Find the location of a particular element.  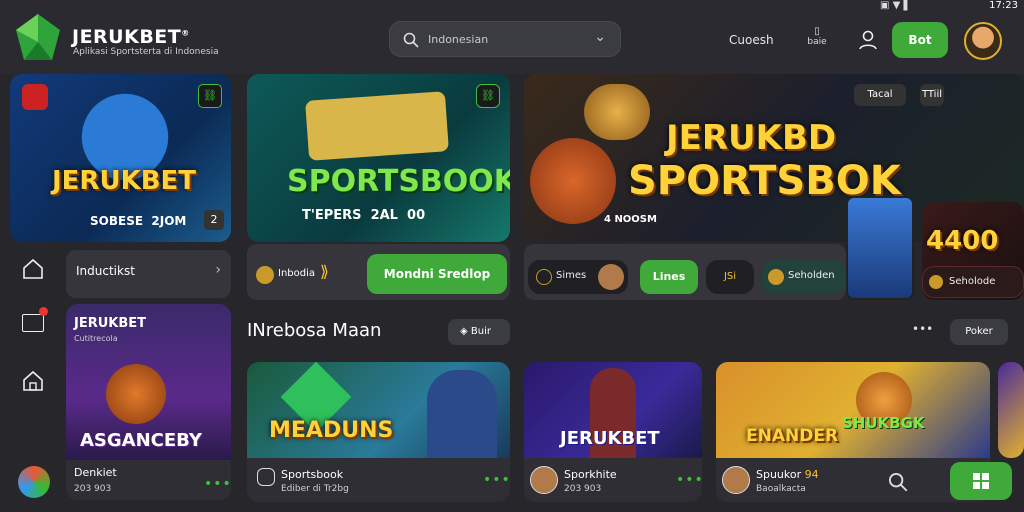

game-card-1: MEADUNS Sportsbook Ediber di Tr2bg ••• is located at coordinates (378, 432).